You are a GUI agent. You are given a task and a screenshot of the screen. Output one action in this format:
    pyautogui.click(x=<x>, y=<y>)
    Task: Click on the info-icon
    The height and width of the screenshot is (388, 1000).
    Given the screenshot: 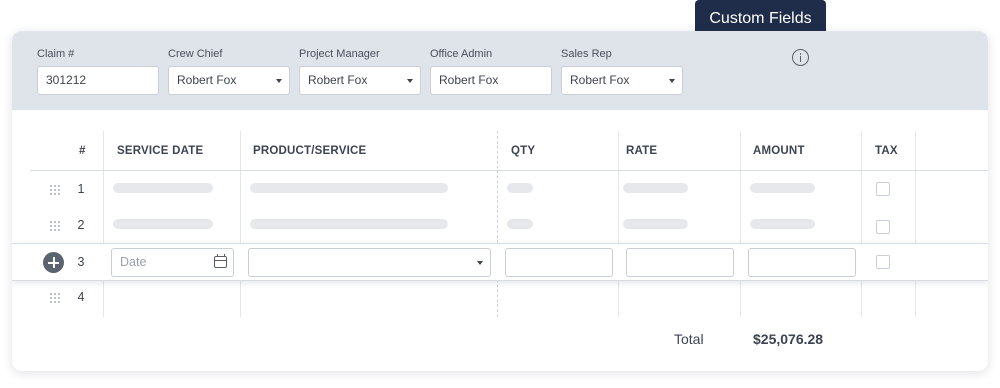 What is the action you would take?
    pyautogui.click(x=800, y=57)
    